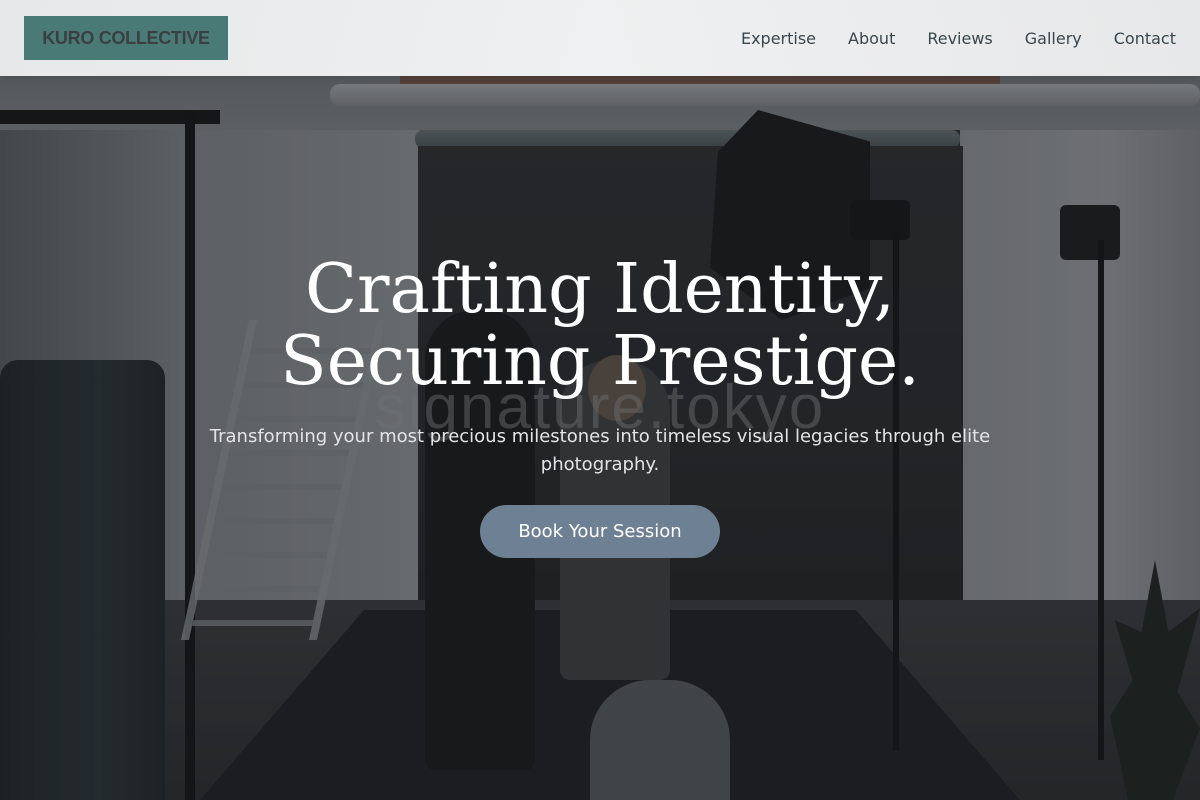  What do you see at coordinates (1053, 38) in the screenshot?
I see `nav-link-gallery: Gallery` at bounding box center [1053, 38].